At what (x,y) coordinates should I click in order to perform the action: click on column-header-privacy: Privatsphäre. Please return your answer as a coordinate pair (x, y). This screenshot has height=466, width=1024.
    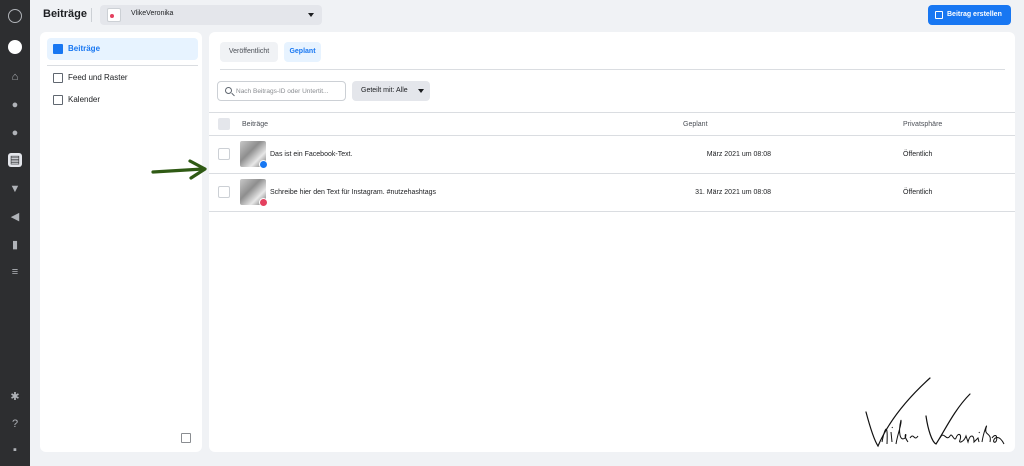
    Looking at the image, I should click on (922, 124).